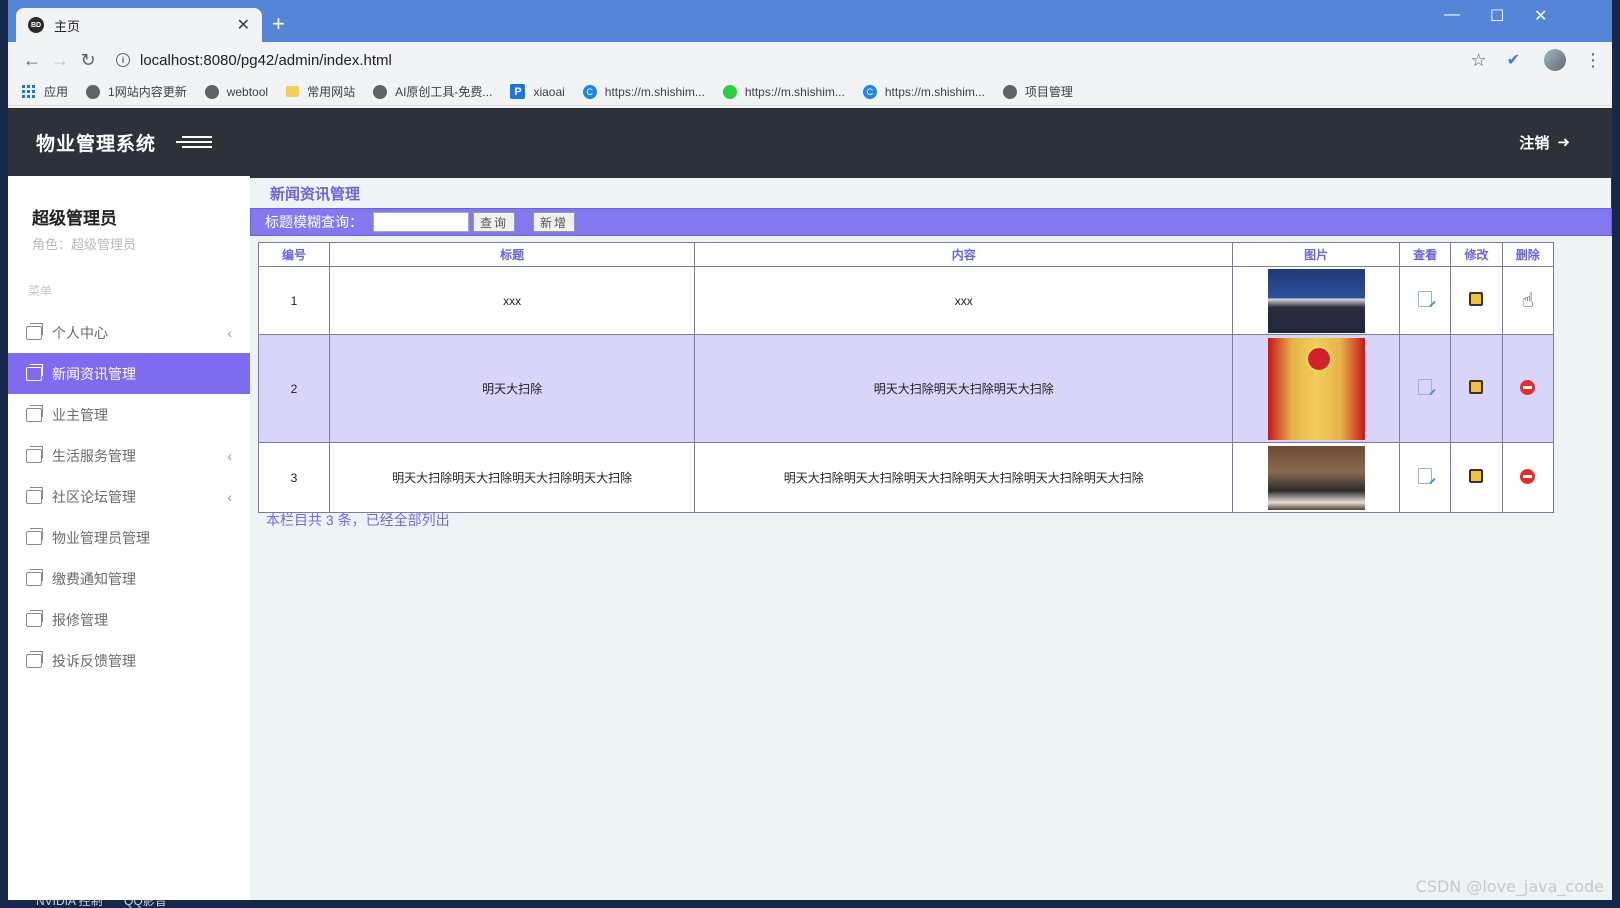 Image resolution: width=1620 pixels, height=908 pixels. Describe the element at coordinates (1478, 60) in the screenshot. I see `bookmark-star-icon: ☆` at that location.